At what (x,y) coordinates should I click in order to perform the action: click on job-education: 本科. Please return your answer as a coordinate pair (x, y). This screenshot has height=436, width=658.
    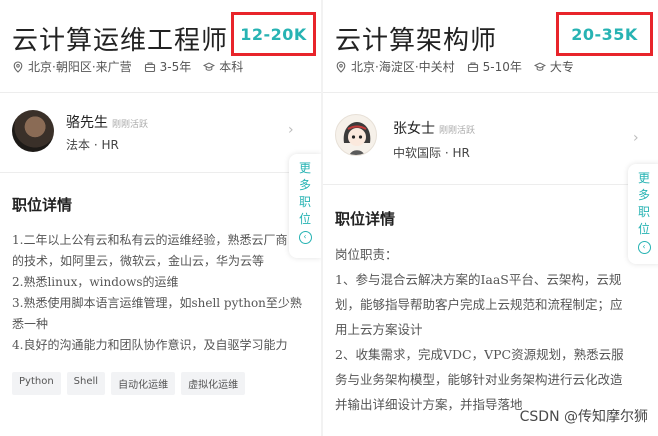
    Looking at the image, I should click on (231, 67).